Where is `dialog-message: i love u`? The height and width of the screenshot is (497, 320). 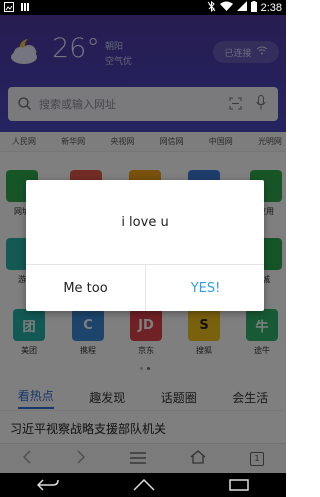 dialog-message: i love u is located at coordinates (145, 222).